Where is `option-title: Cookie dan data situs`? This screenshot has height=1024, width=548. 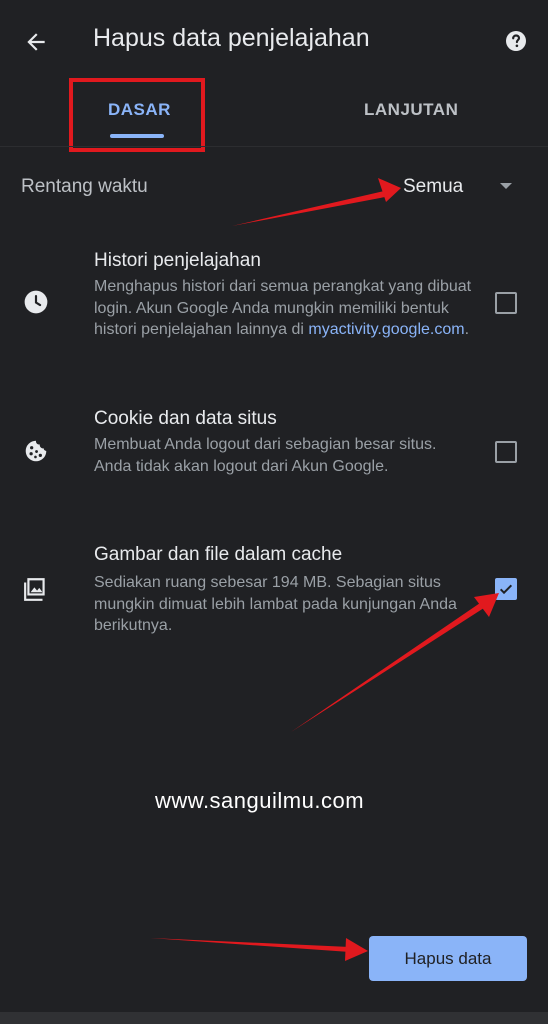 option-title: Cookie dan data situs is located at coordinates (185, 418).